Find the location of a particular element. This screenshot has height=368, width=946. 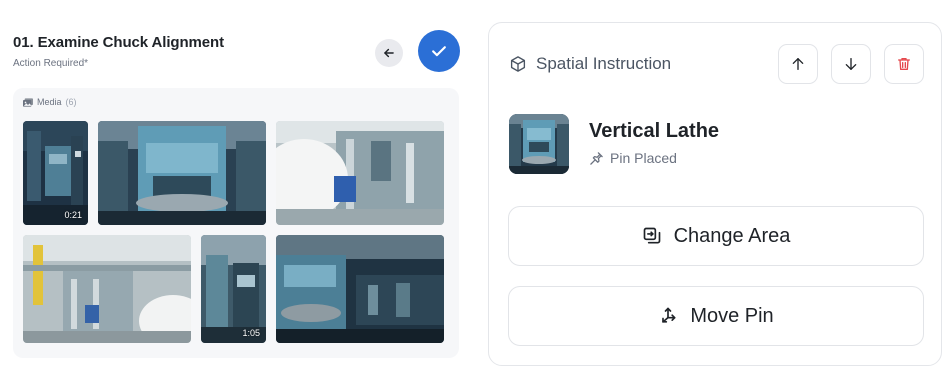

check-icon is located at coordinates (439, 51).